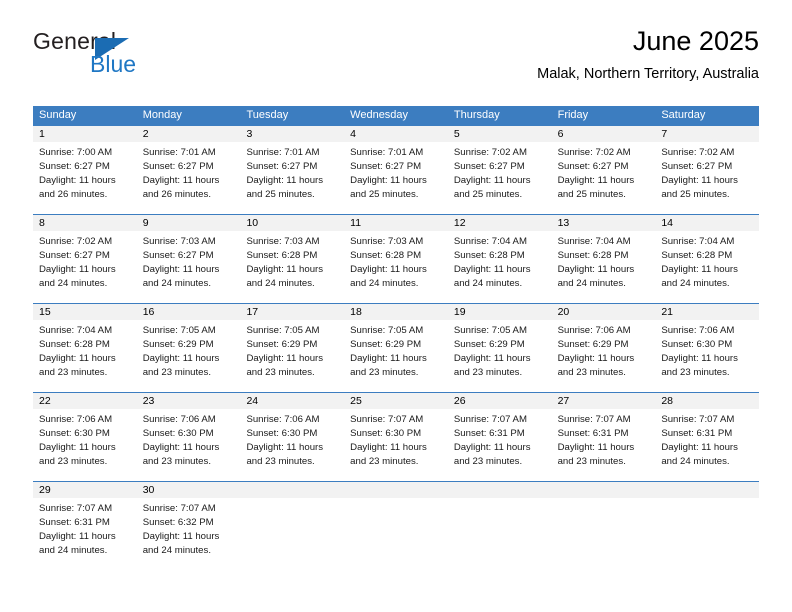 The height and width of the screenshot is (612, 792). I want to click on day-number: 30, so click(189, 490).